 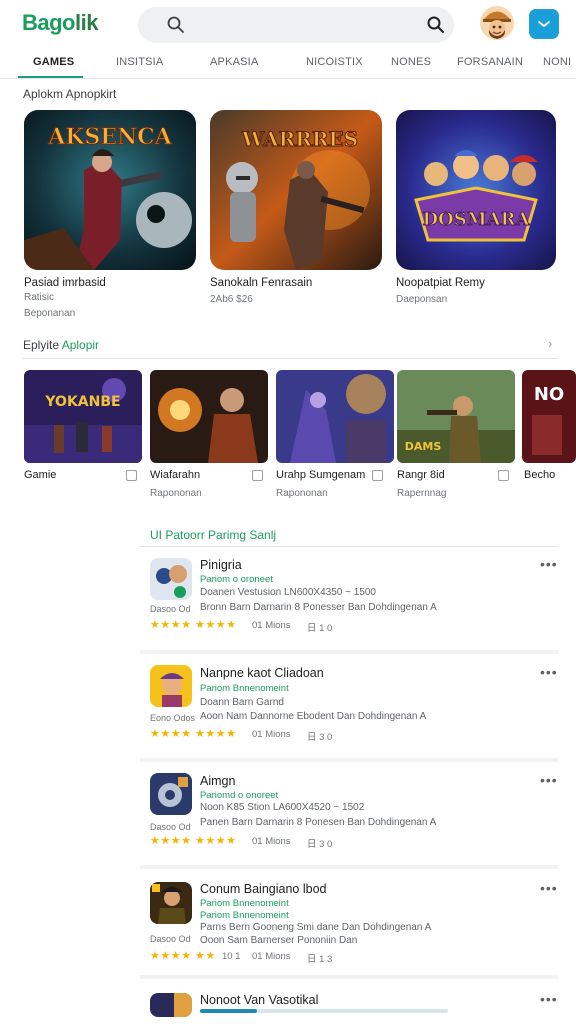 What do you see at coordinates (171, 1005) in the screenshot?
I see `row-5-icon` at bounding box center [171, 1005].